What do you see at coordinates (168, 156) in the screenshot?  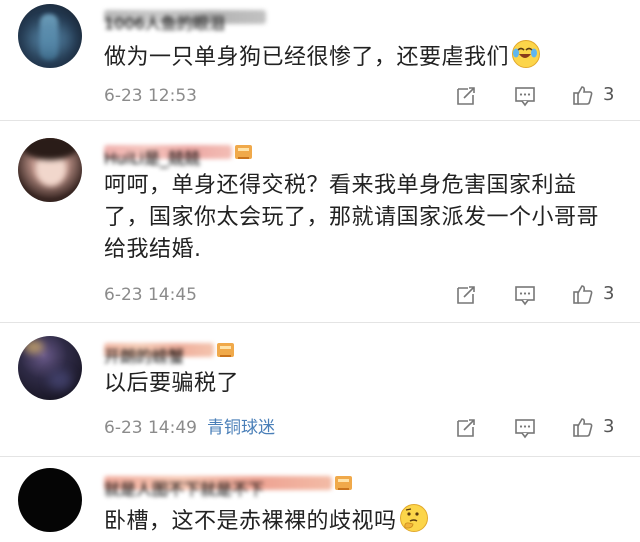 I see `username-text: HuiLi是_兢兢` at bounding box center [168, 156].